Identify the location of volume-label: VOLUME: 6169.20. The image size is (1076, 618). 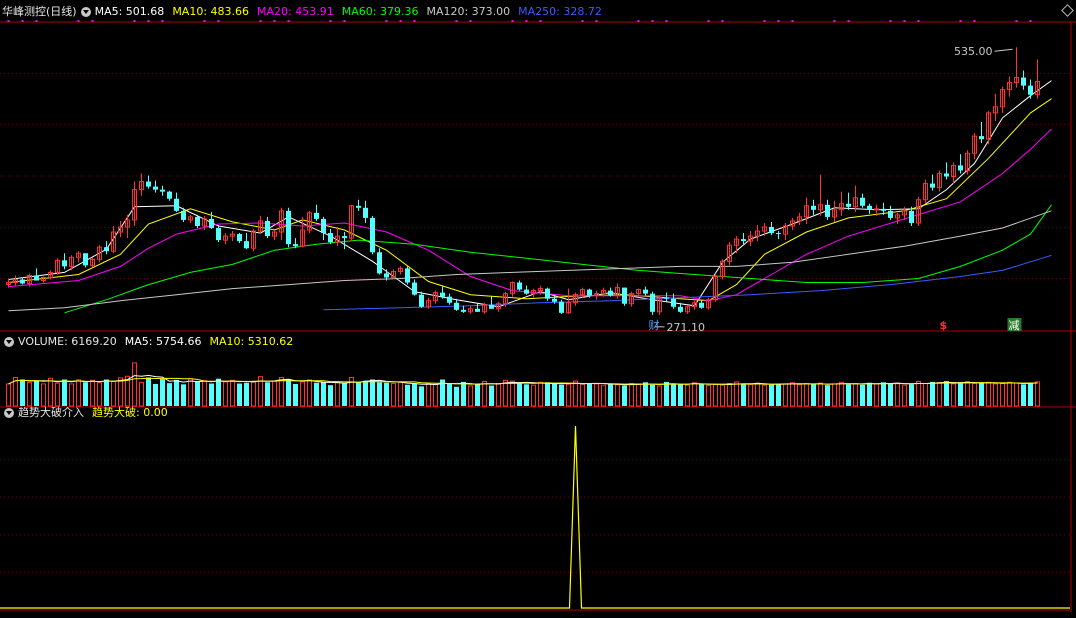
(67, 341).